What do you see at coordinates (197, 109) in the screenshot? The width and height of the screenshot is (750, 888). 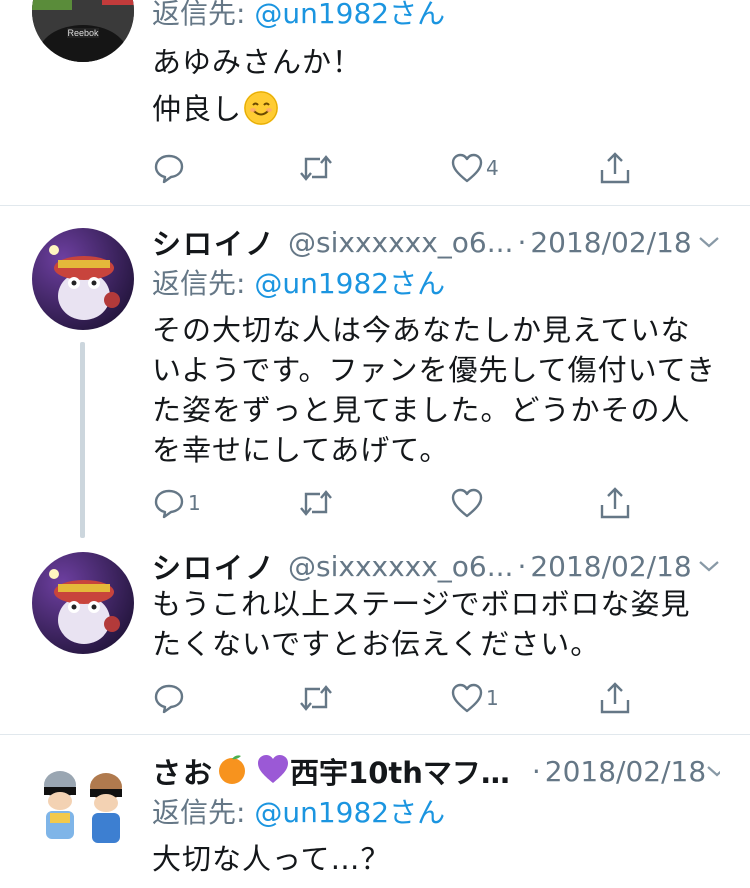 I see `tweet-text-span: 仲良し` at bounding box center [197, 109].